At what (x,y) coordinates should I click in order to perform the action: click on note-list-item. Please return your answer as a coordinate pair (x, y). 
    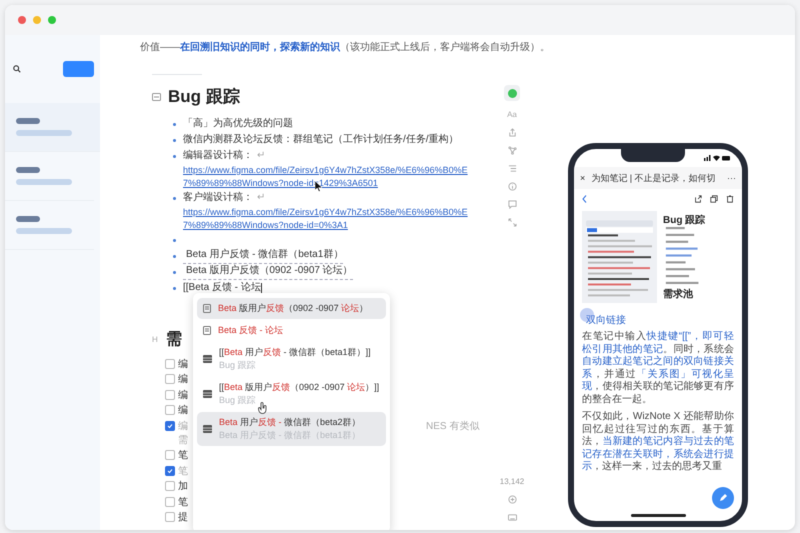
    Looking at the image, I should click on (52, 127).